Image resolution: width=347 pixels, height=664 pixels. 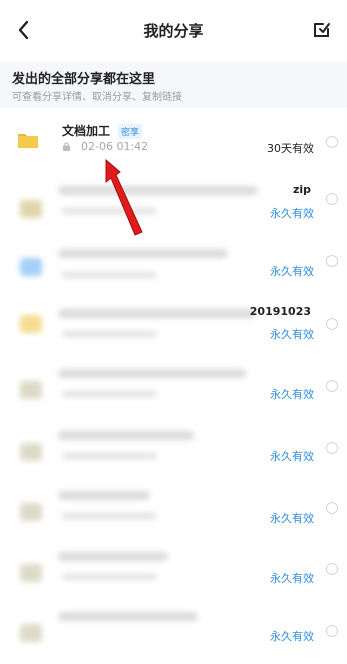 What do you see at coordinates (28, 141) in the screenshot?
I see `folder-icon` at bounding box center [28, 141].